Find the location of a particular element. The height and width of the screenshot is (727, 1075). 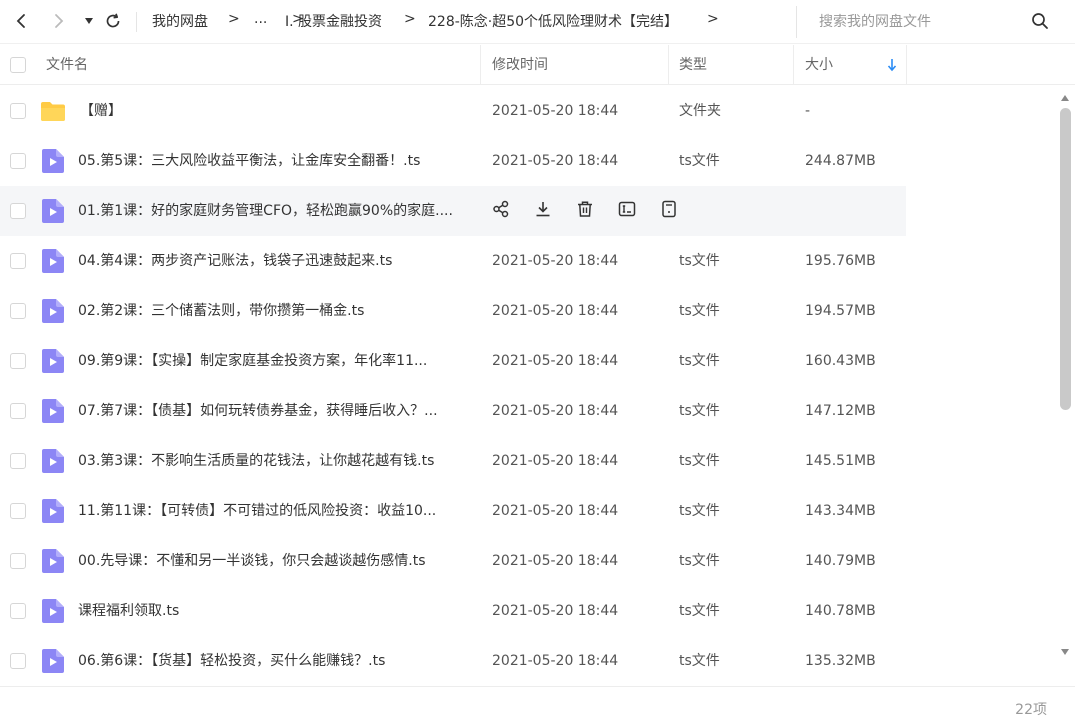

forward-icon is located at coordinates (59, 21).